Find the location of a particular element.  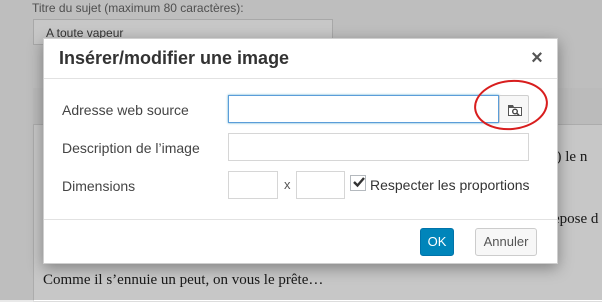

description-label: Description de l’image is located at coordinates (131, 148).